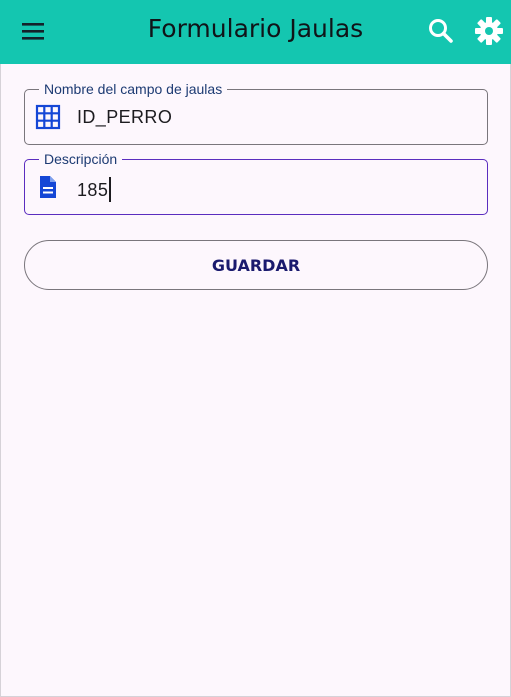 The width and height of the screenshot is (511, 697). I want to click on description-value: 185, so click(94, 189).